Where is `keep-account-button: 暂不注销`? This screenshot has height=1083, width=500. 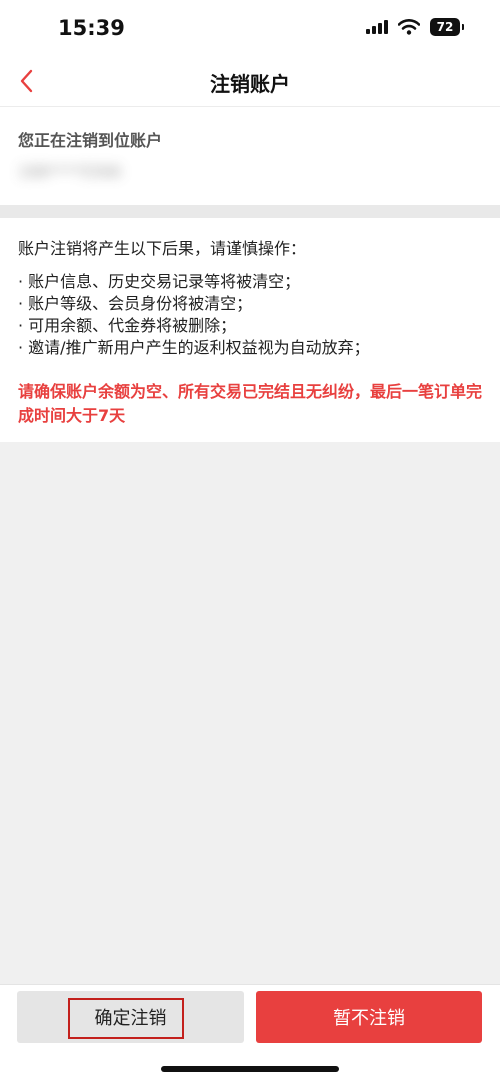
keep-account-button: 暂不注销 is located at coordinates (369, 1017).